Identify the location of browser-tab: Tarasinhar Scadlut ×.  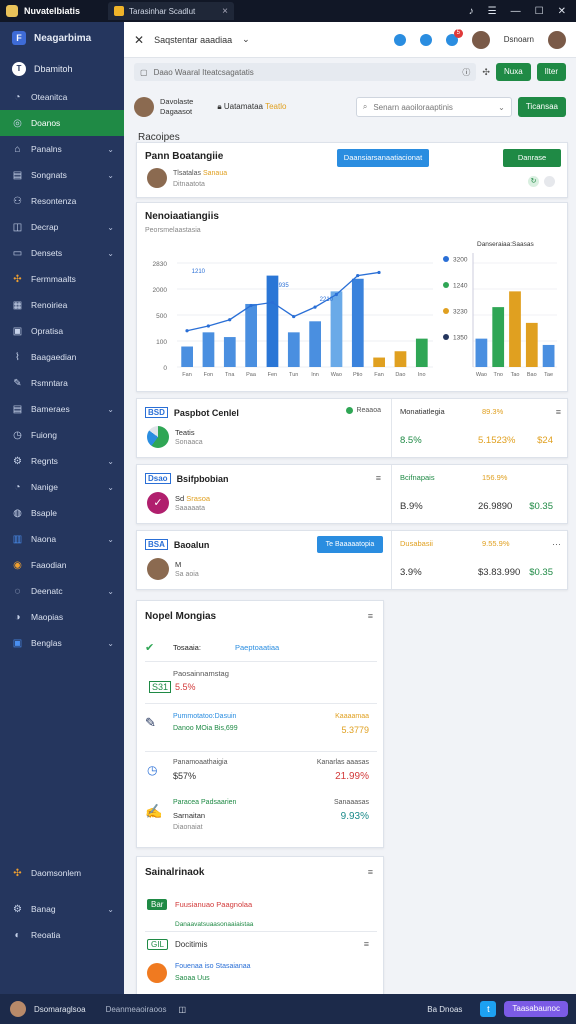
(171, 11).